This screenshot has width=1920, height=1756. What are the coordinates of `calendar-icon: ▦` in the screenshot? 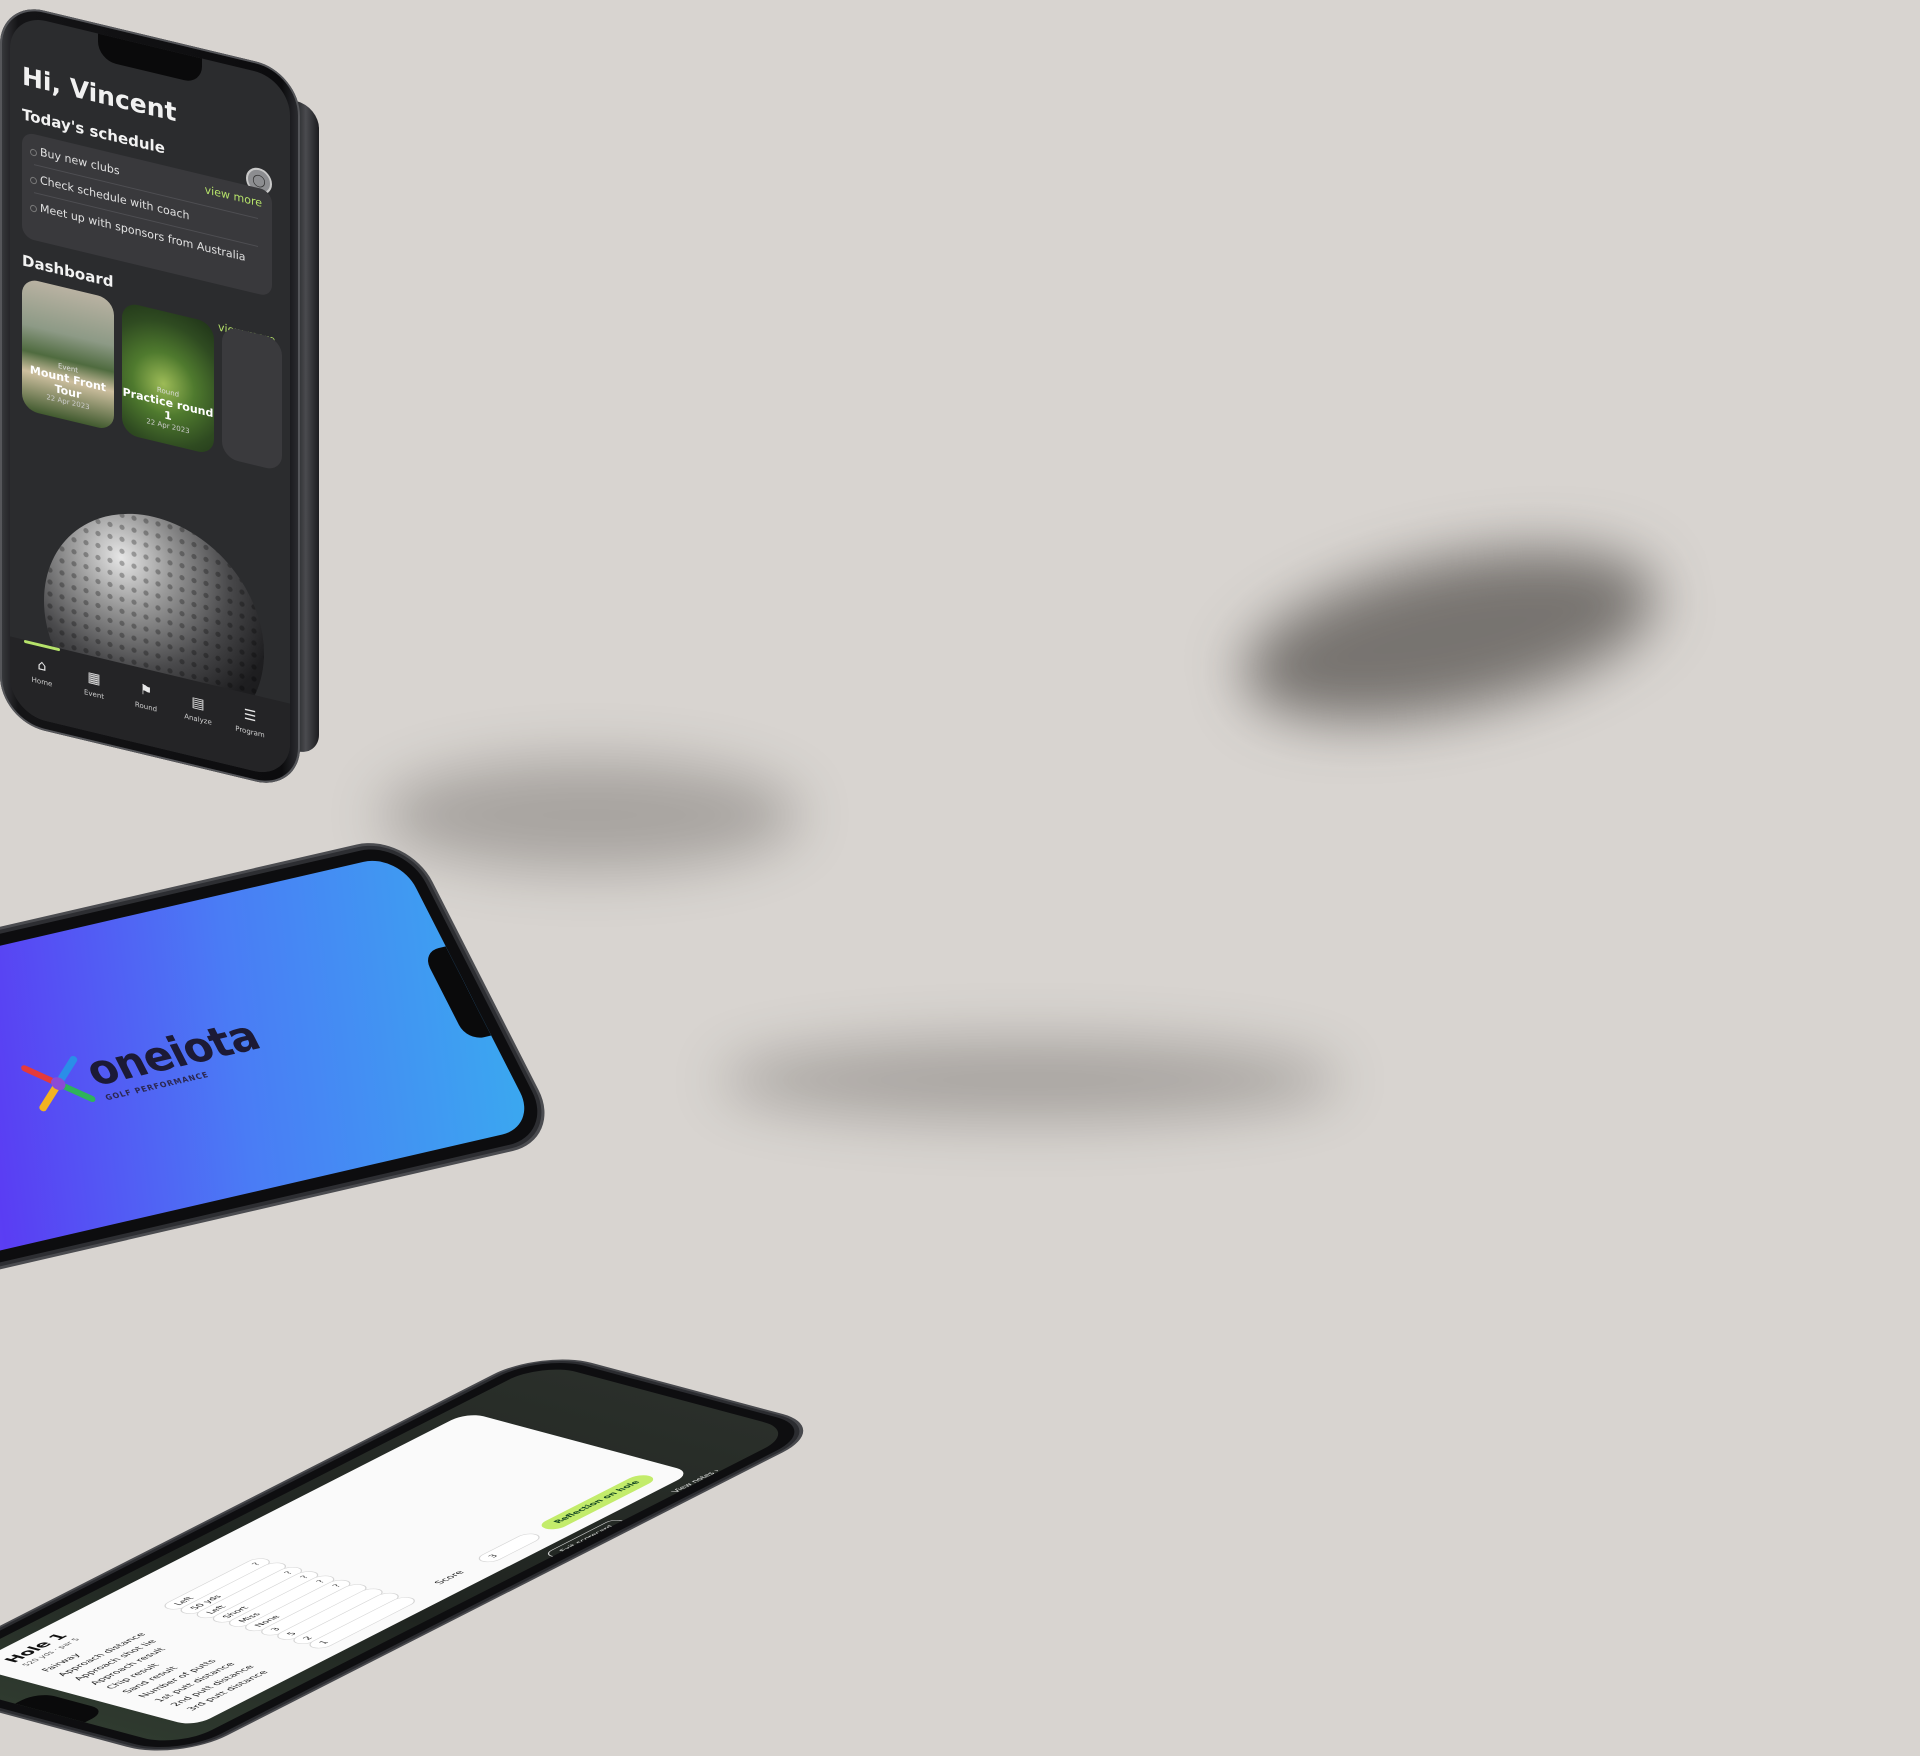 It's located at (94, 678).